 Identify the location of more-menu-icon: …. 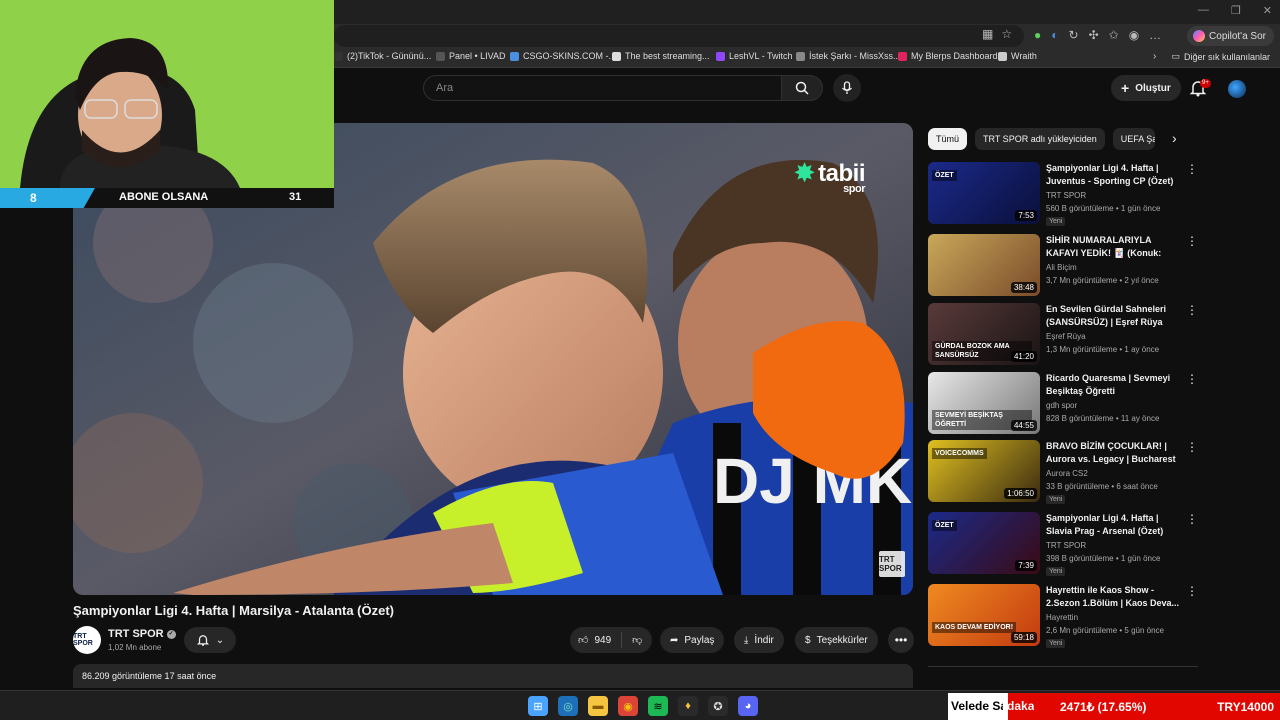
(1155, 35).